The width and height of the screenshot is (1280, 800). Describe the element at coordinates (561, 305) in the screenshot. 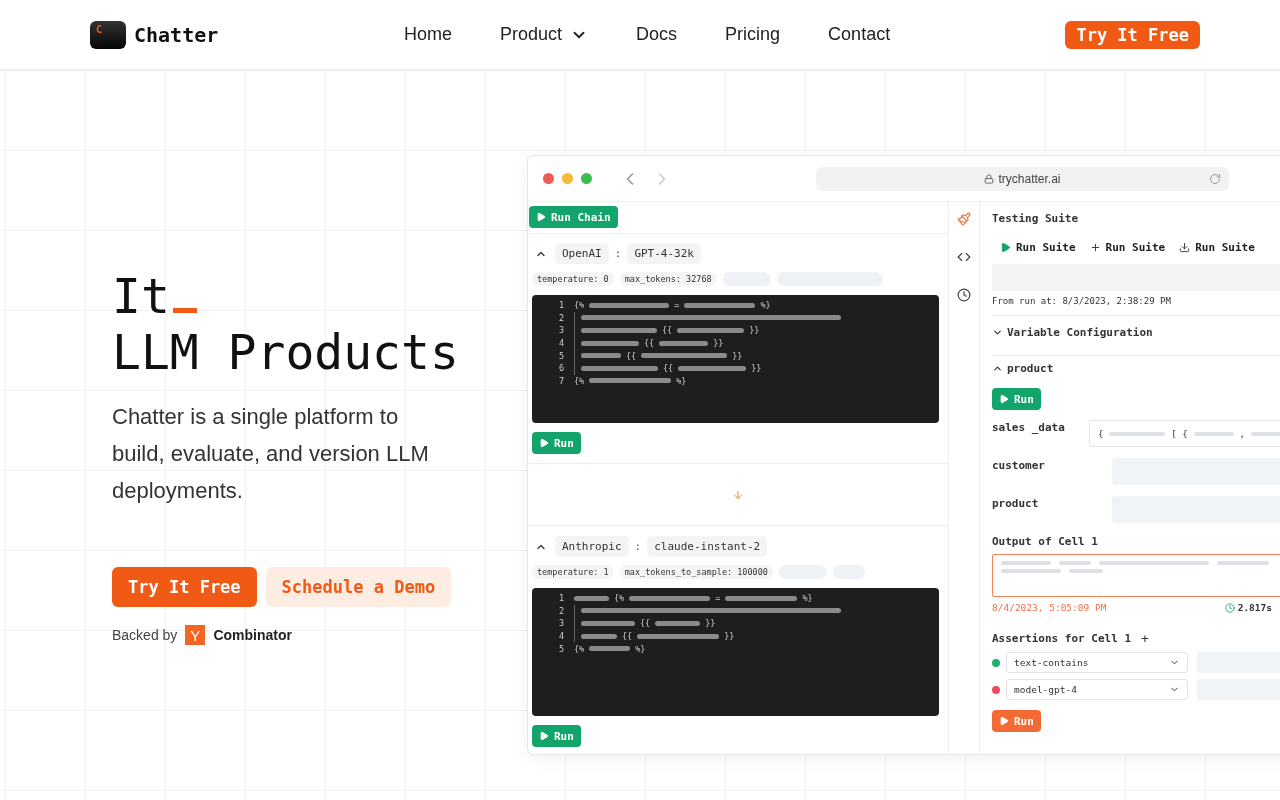

I see `line-number: 1` at that location.